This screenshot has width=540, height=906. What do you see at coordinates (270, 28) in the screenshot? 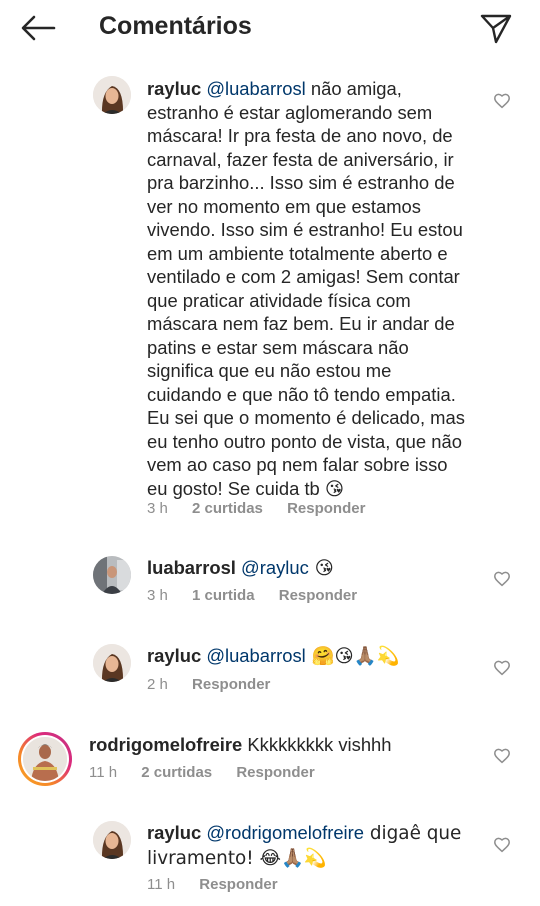
I see `header-bar: Comentários` at bounding box center [270, 28].